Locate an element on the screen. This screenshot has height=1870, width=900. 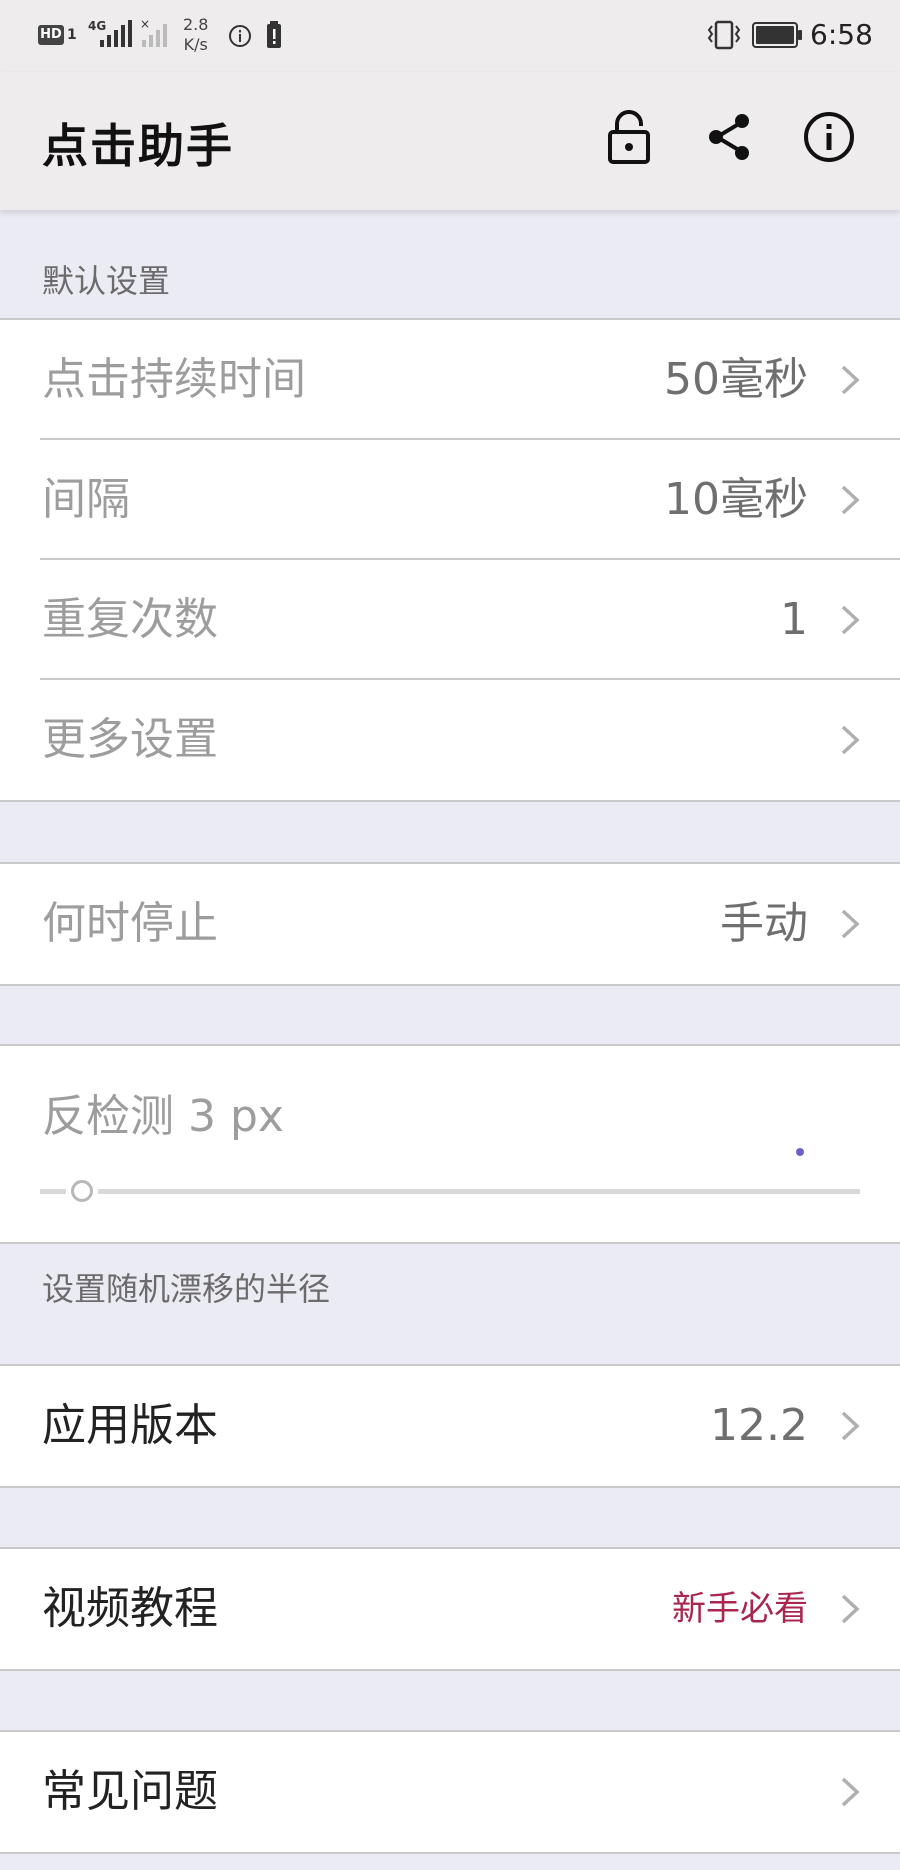
row-label: 重复次数 is located at coordinates (130, 619).